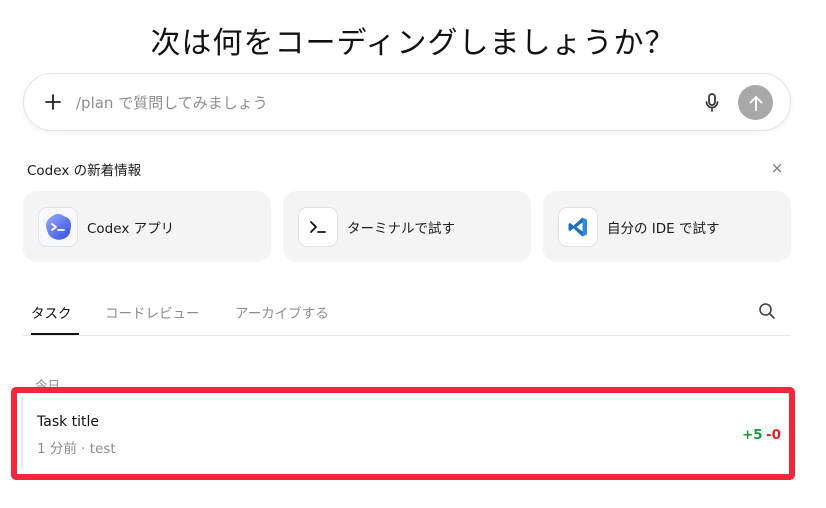  What do you see at coordinates (663, 228) in the screenshot?
I see `card-label: 自分の IDE で試す` at bounding box center [663, 228].